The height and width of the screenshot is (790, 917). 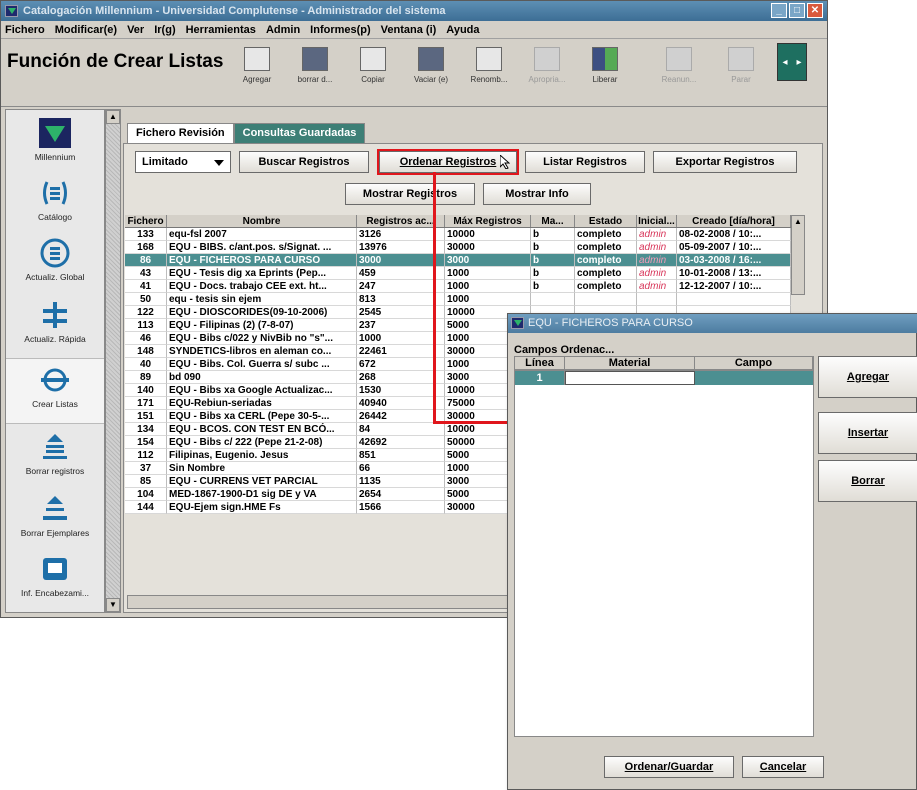 What do you see at coordinates (283, 29) in the screenshot?
I see `menu-admin: Admin` at bounding box center [283, 29].